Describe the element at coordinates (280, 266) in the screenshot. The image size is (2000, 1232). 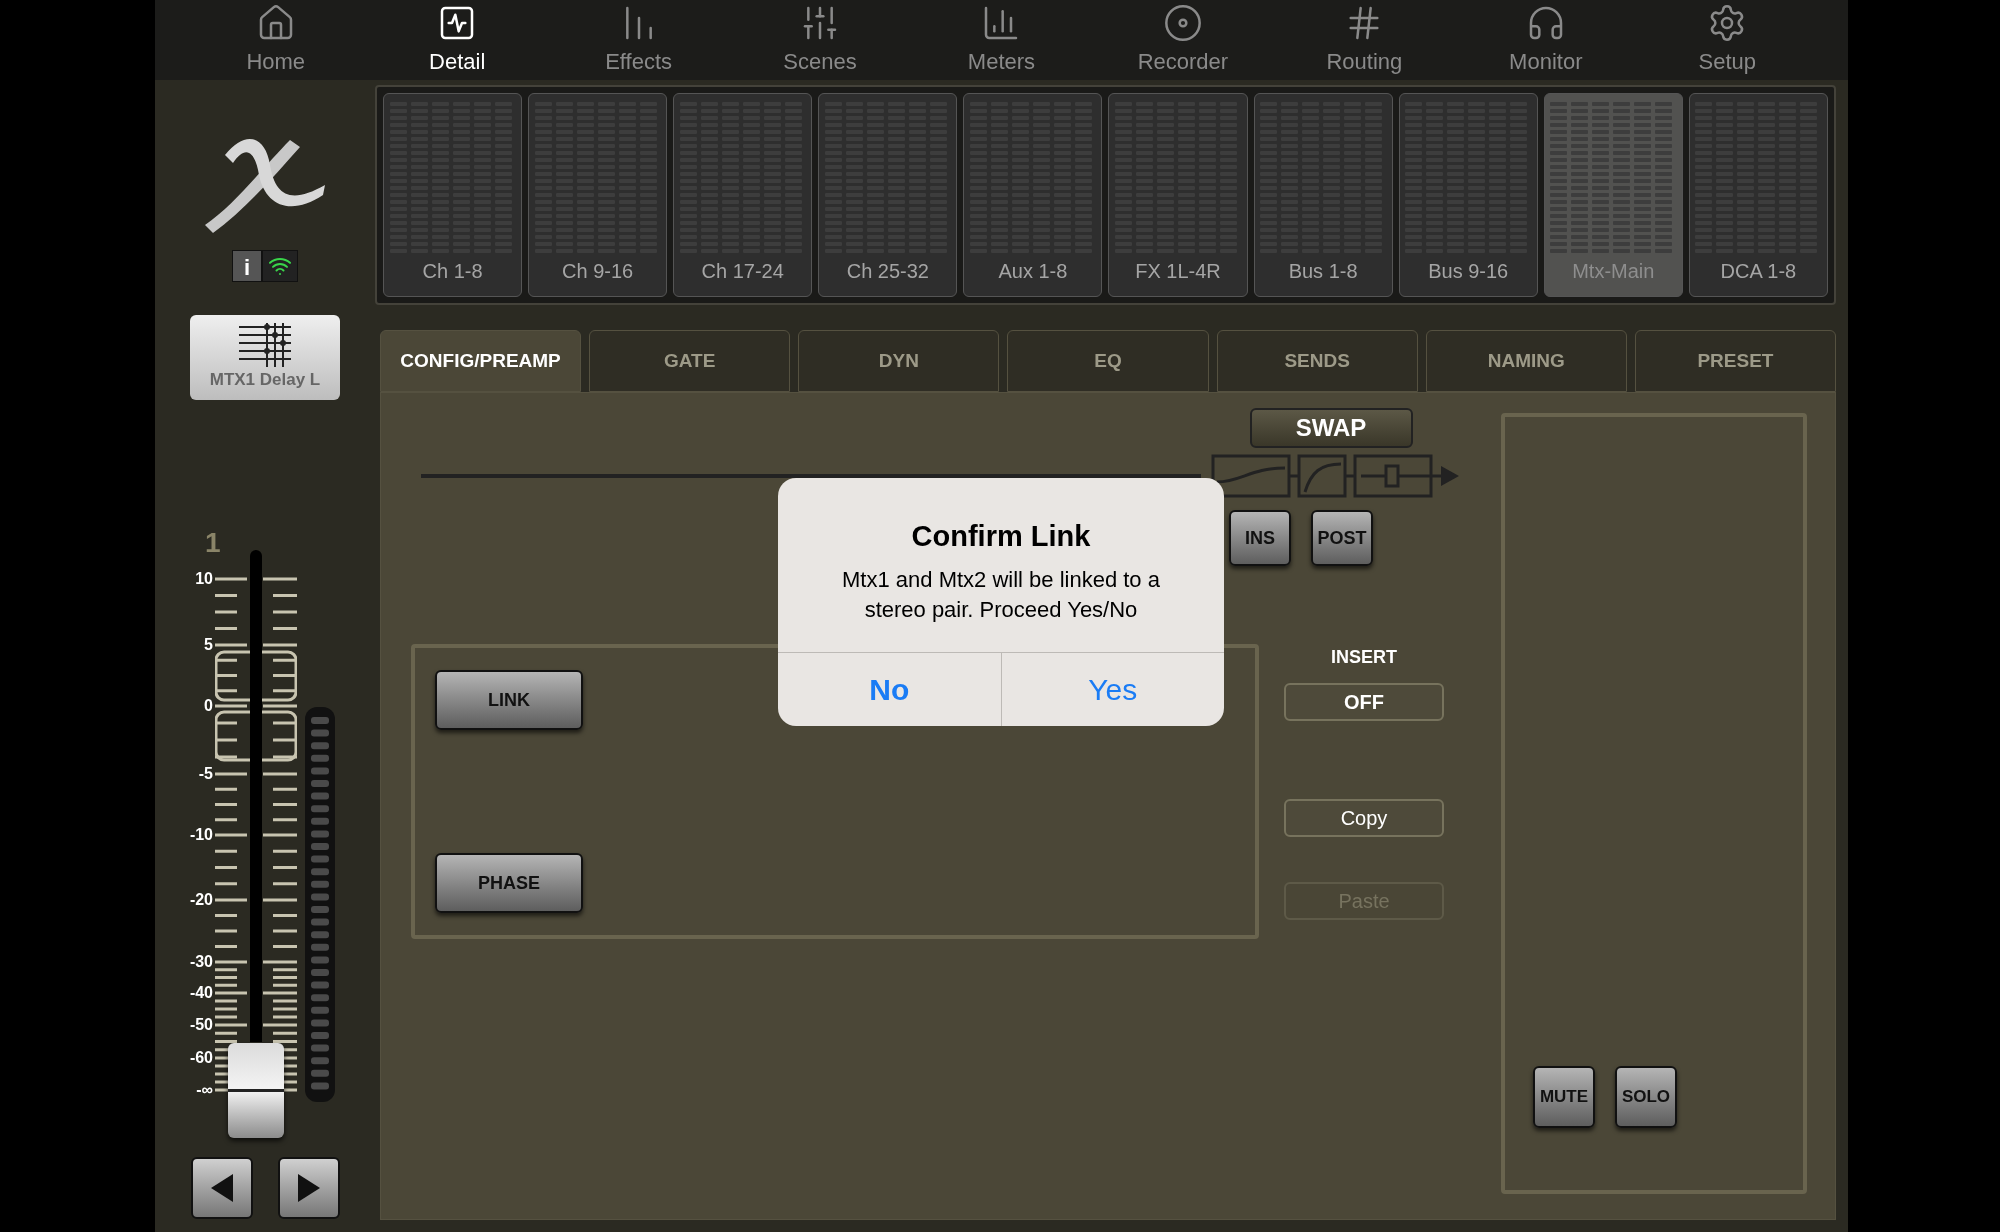
I see `wifi-button` at that location.